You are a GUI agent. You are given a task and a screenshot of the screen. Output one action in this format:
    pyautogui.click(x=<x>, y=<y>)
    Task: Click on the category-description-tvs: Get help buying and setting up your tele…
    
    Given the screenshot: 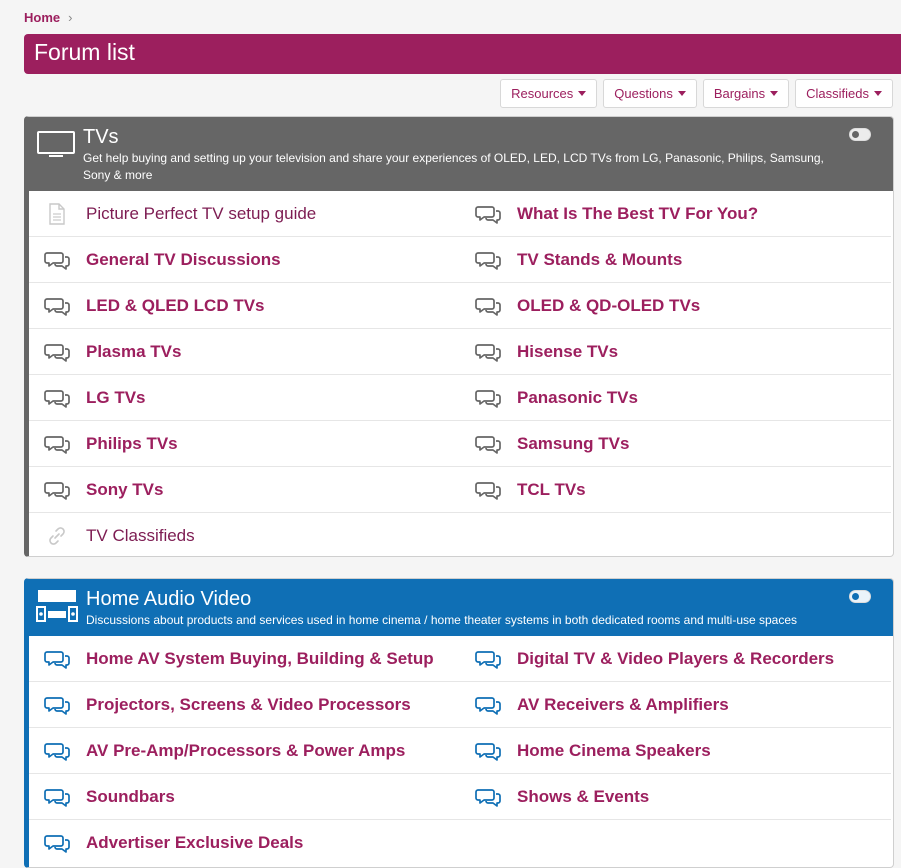 What is the action you would take?
    pyautogui.click(x=453, y=166)
    